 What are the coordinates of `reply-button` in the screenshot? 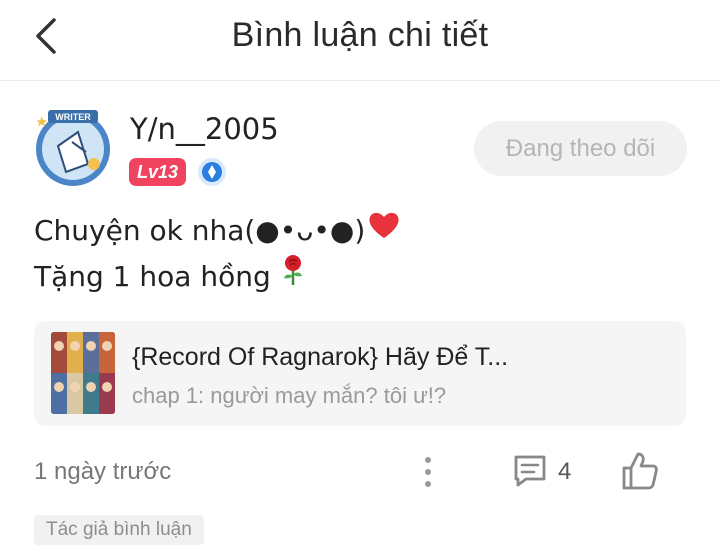 It's located at (530, 471).